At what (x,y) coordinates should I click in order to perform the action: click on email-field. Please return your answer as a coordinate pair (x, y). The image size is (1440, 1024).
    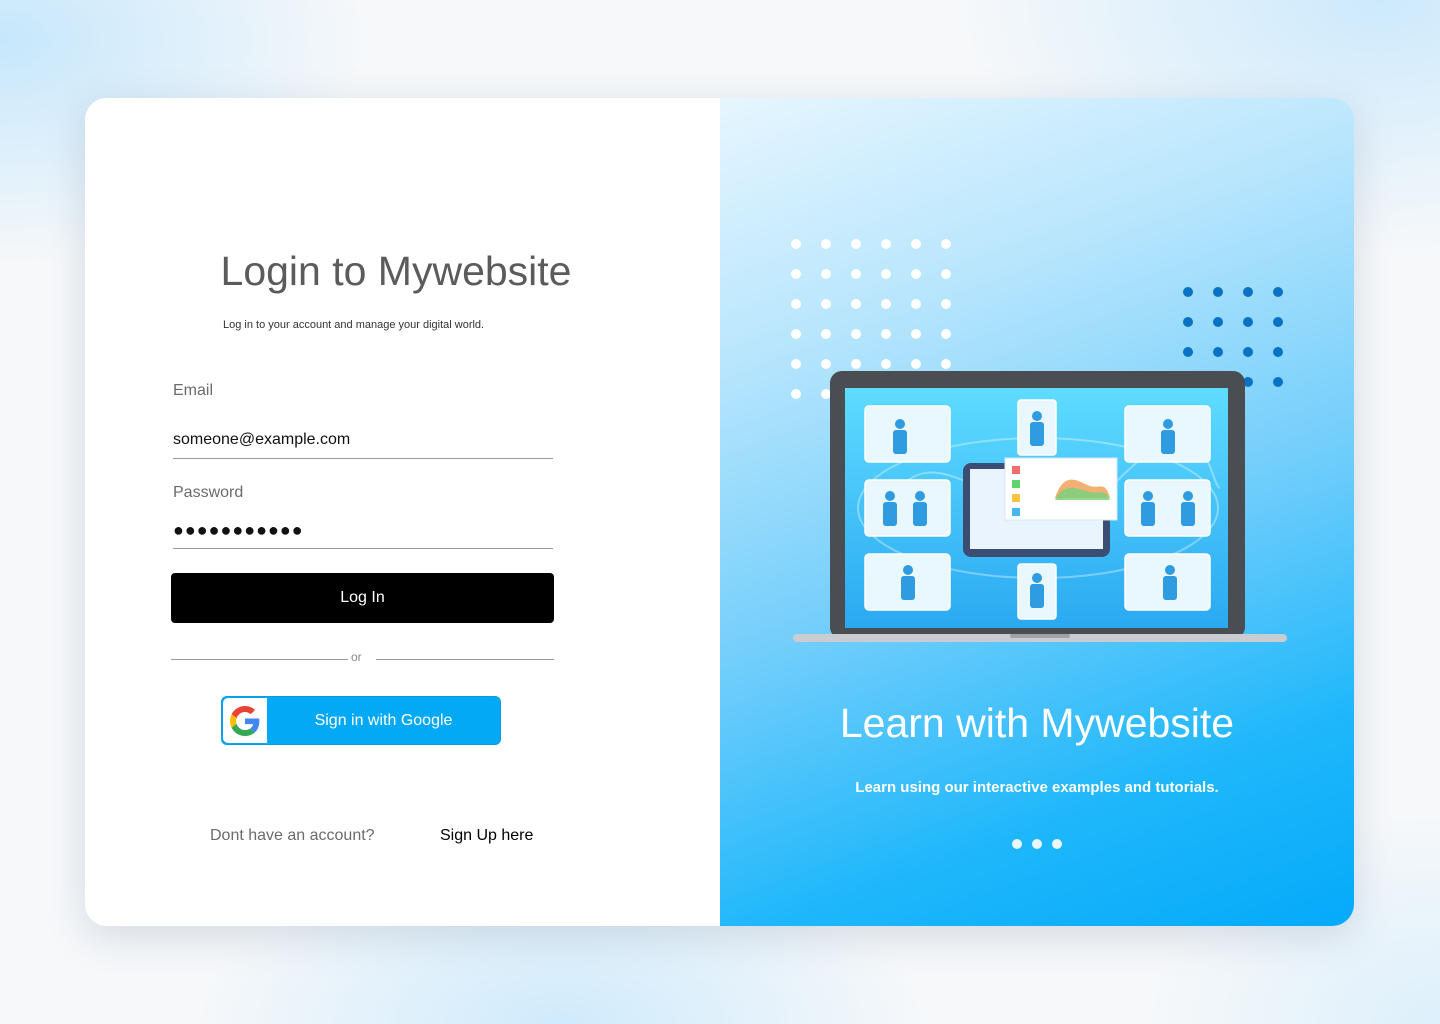
    Looking at the image, I should click on (363, 443).